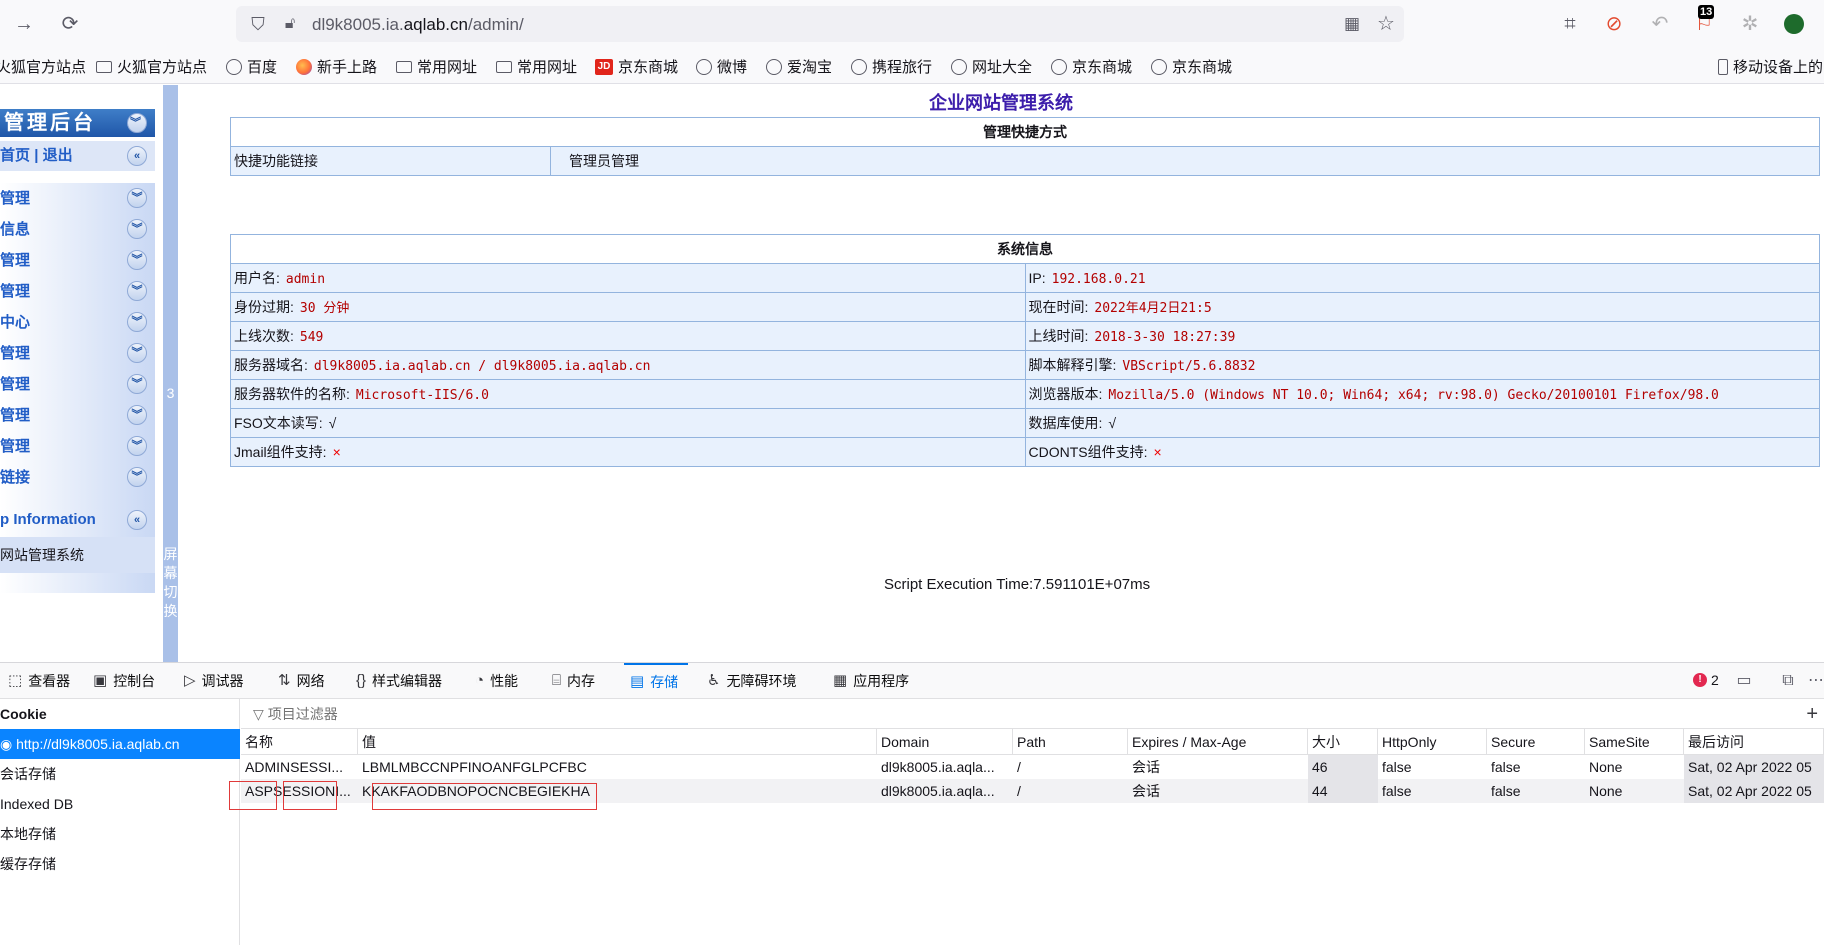  I want to click on bookmark-star-icon: ☆, so click(1386, 24).